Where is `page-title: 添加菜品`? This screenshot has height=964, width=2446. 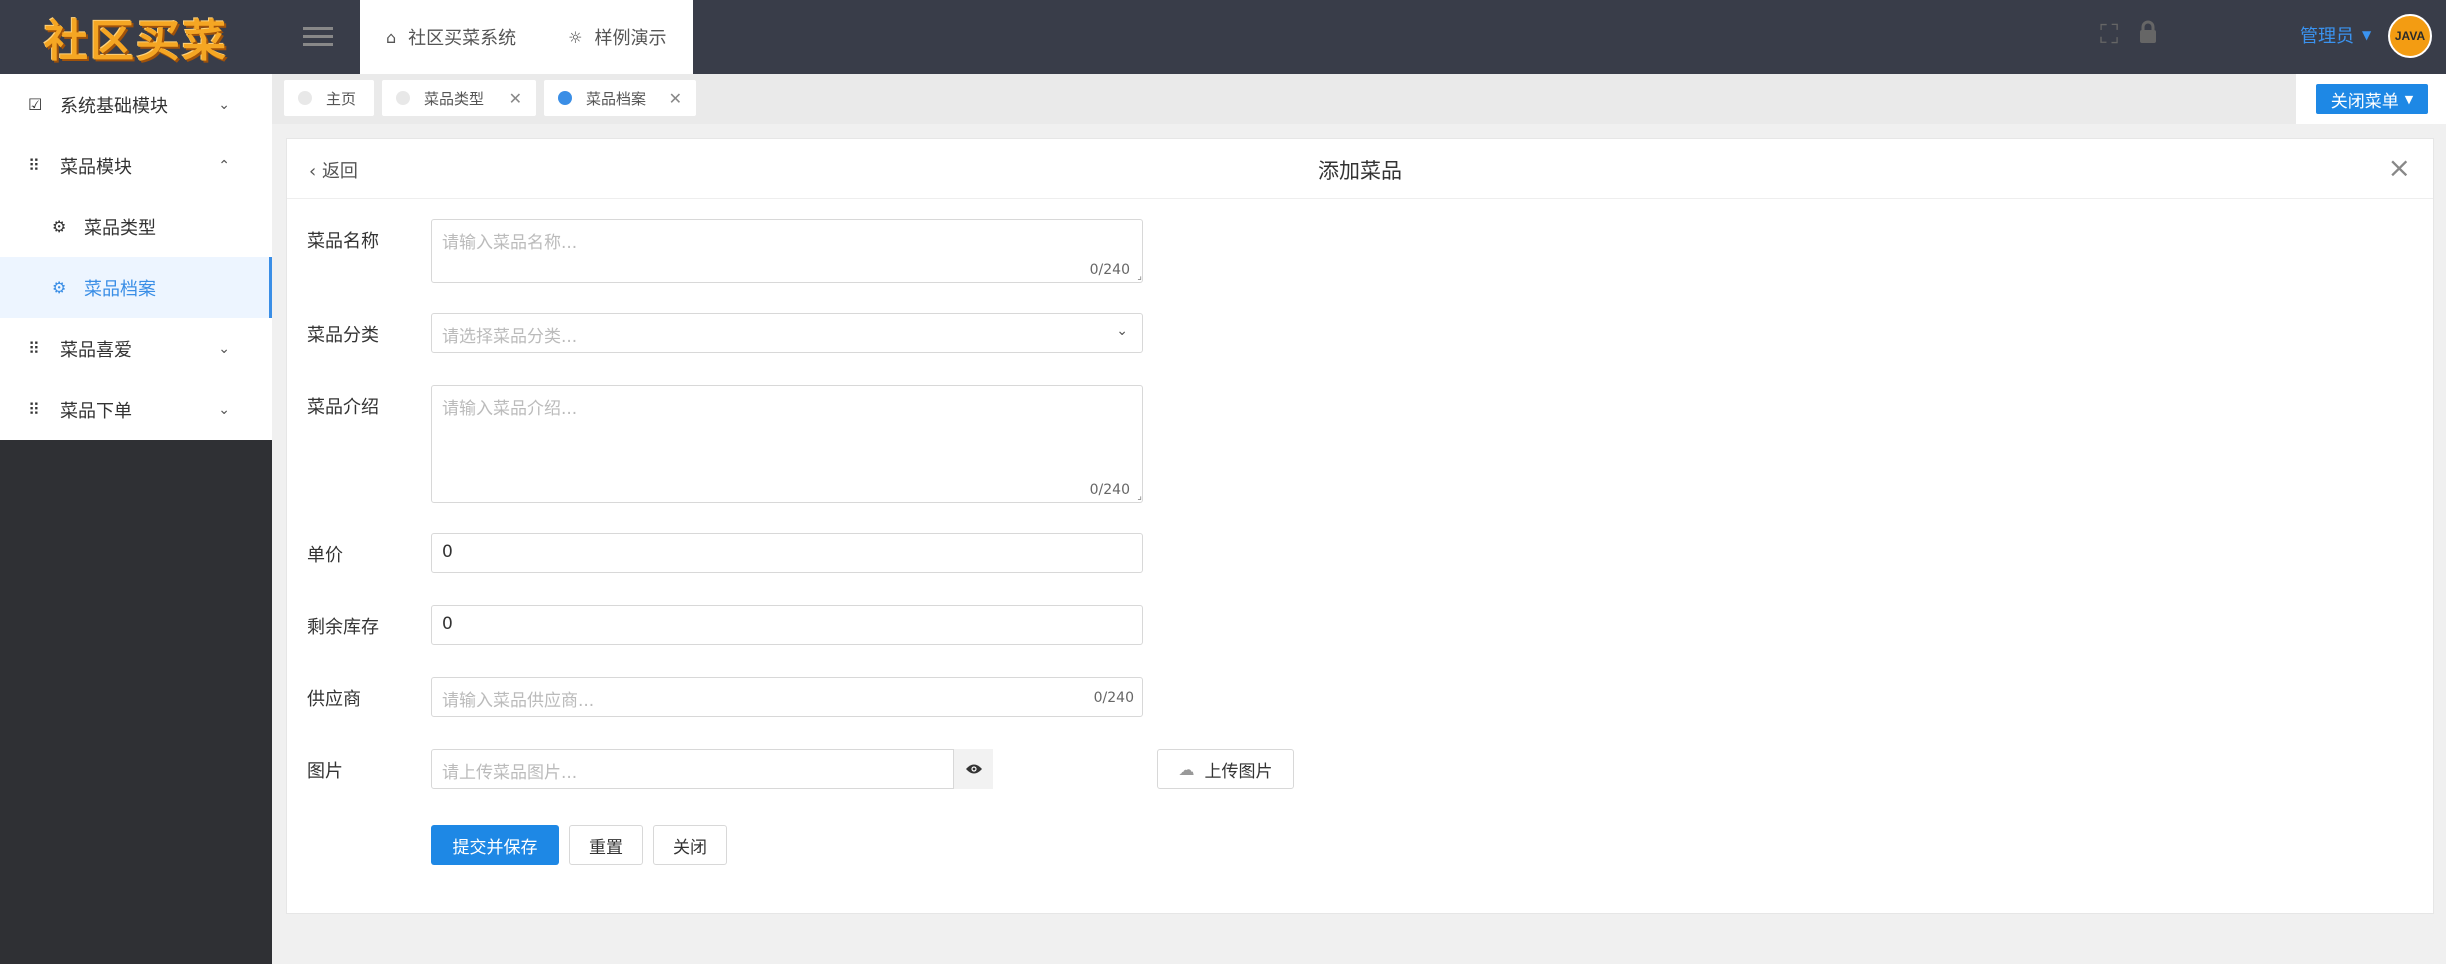 page-title: 添加菜品 is located at coordinates (1360, 171).